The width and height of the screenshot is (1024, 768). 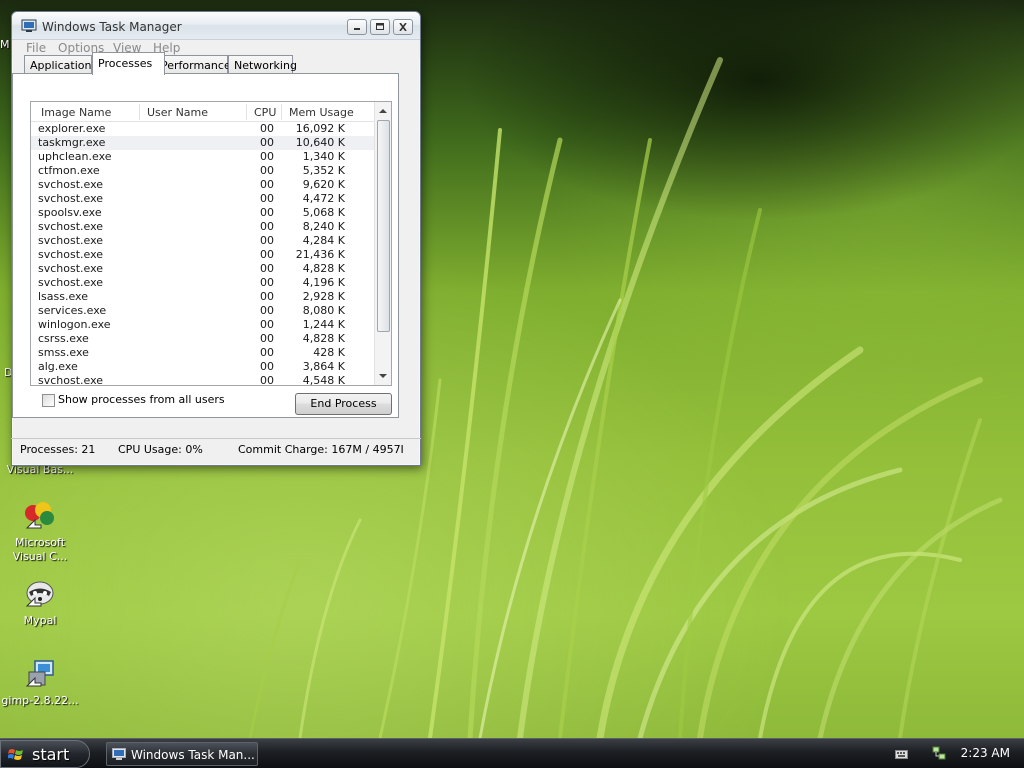 I want to click on process-image-name: ctfmon.exe, so click(x=69, y=170).